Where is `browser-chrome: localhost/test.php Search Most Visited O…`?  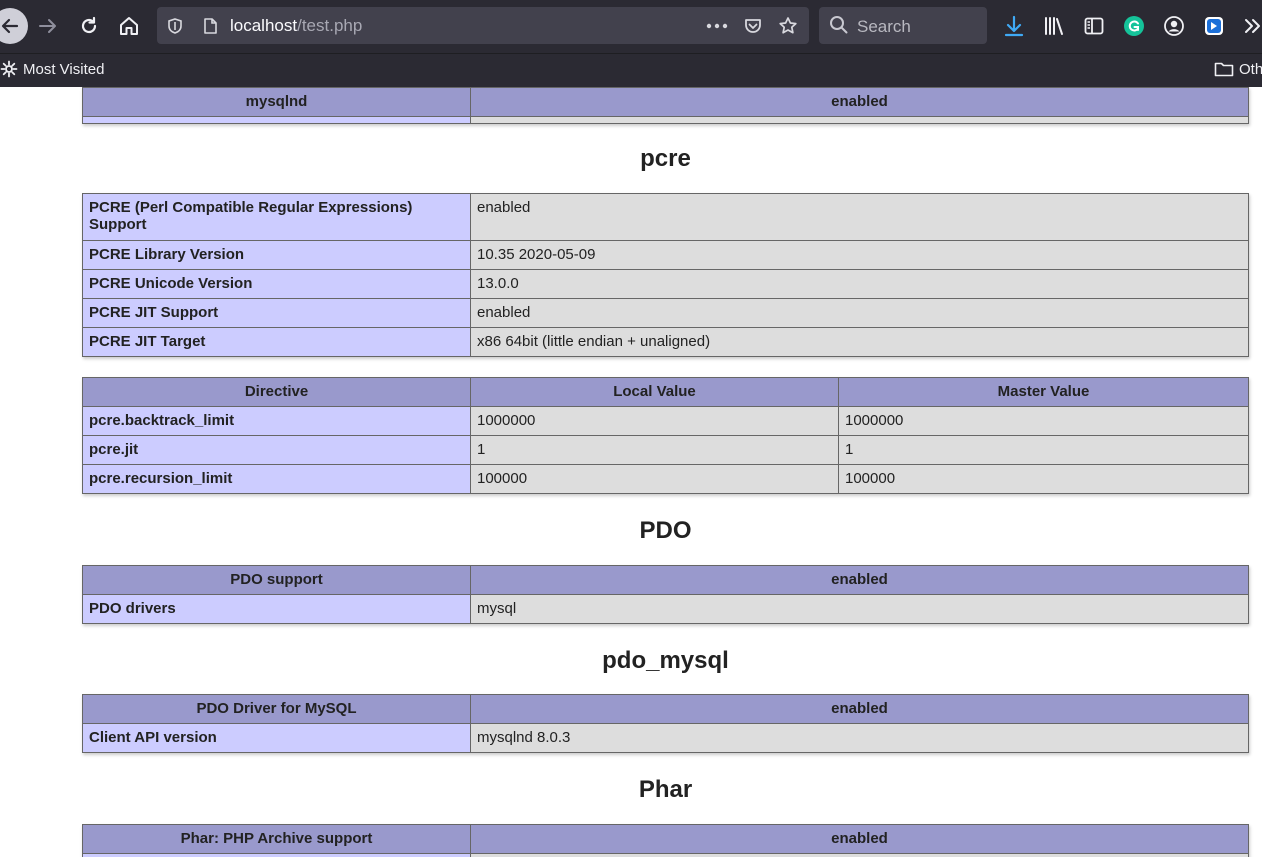
browser-chrome: localhost/test.php Search Most Visited O… is located at coordinates (631, 43).